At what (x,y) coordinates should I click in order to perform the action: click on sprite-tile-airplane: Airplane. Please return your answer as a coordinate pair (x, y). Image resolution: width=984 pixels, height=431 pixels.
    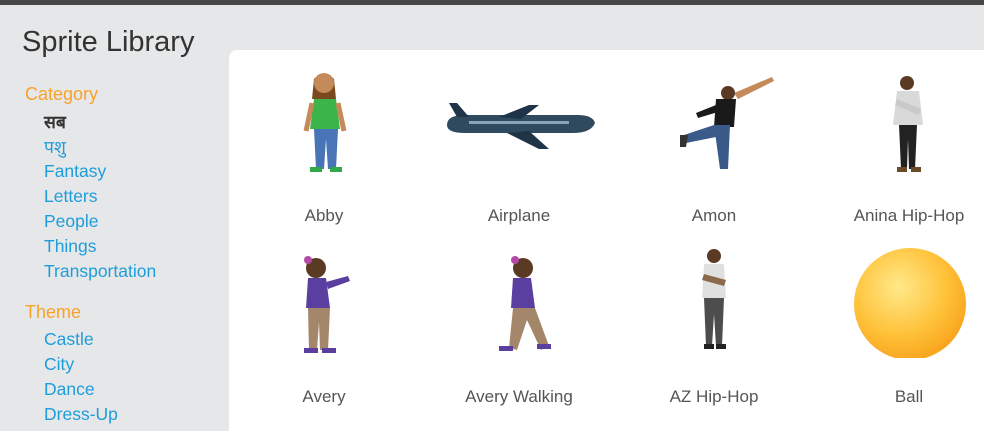
    Looking at the image, I should click on (519, 142).